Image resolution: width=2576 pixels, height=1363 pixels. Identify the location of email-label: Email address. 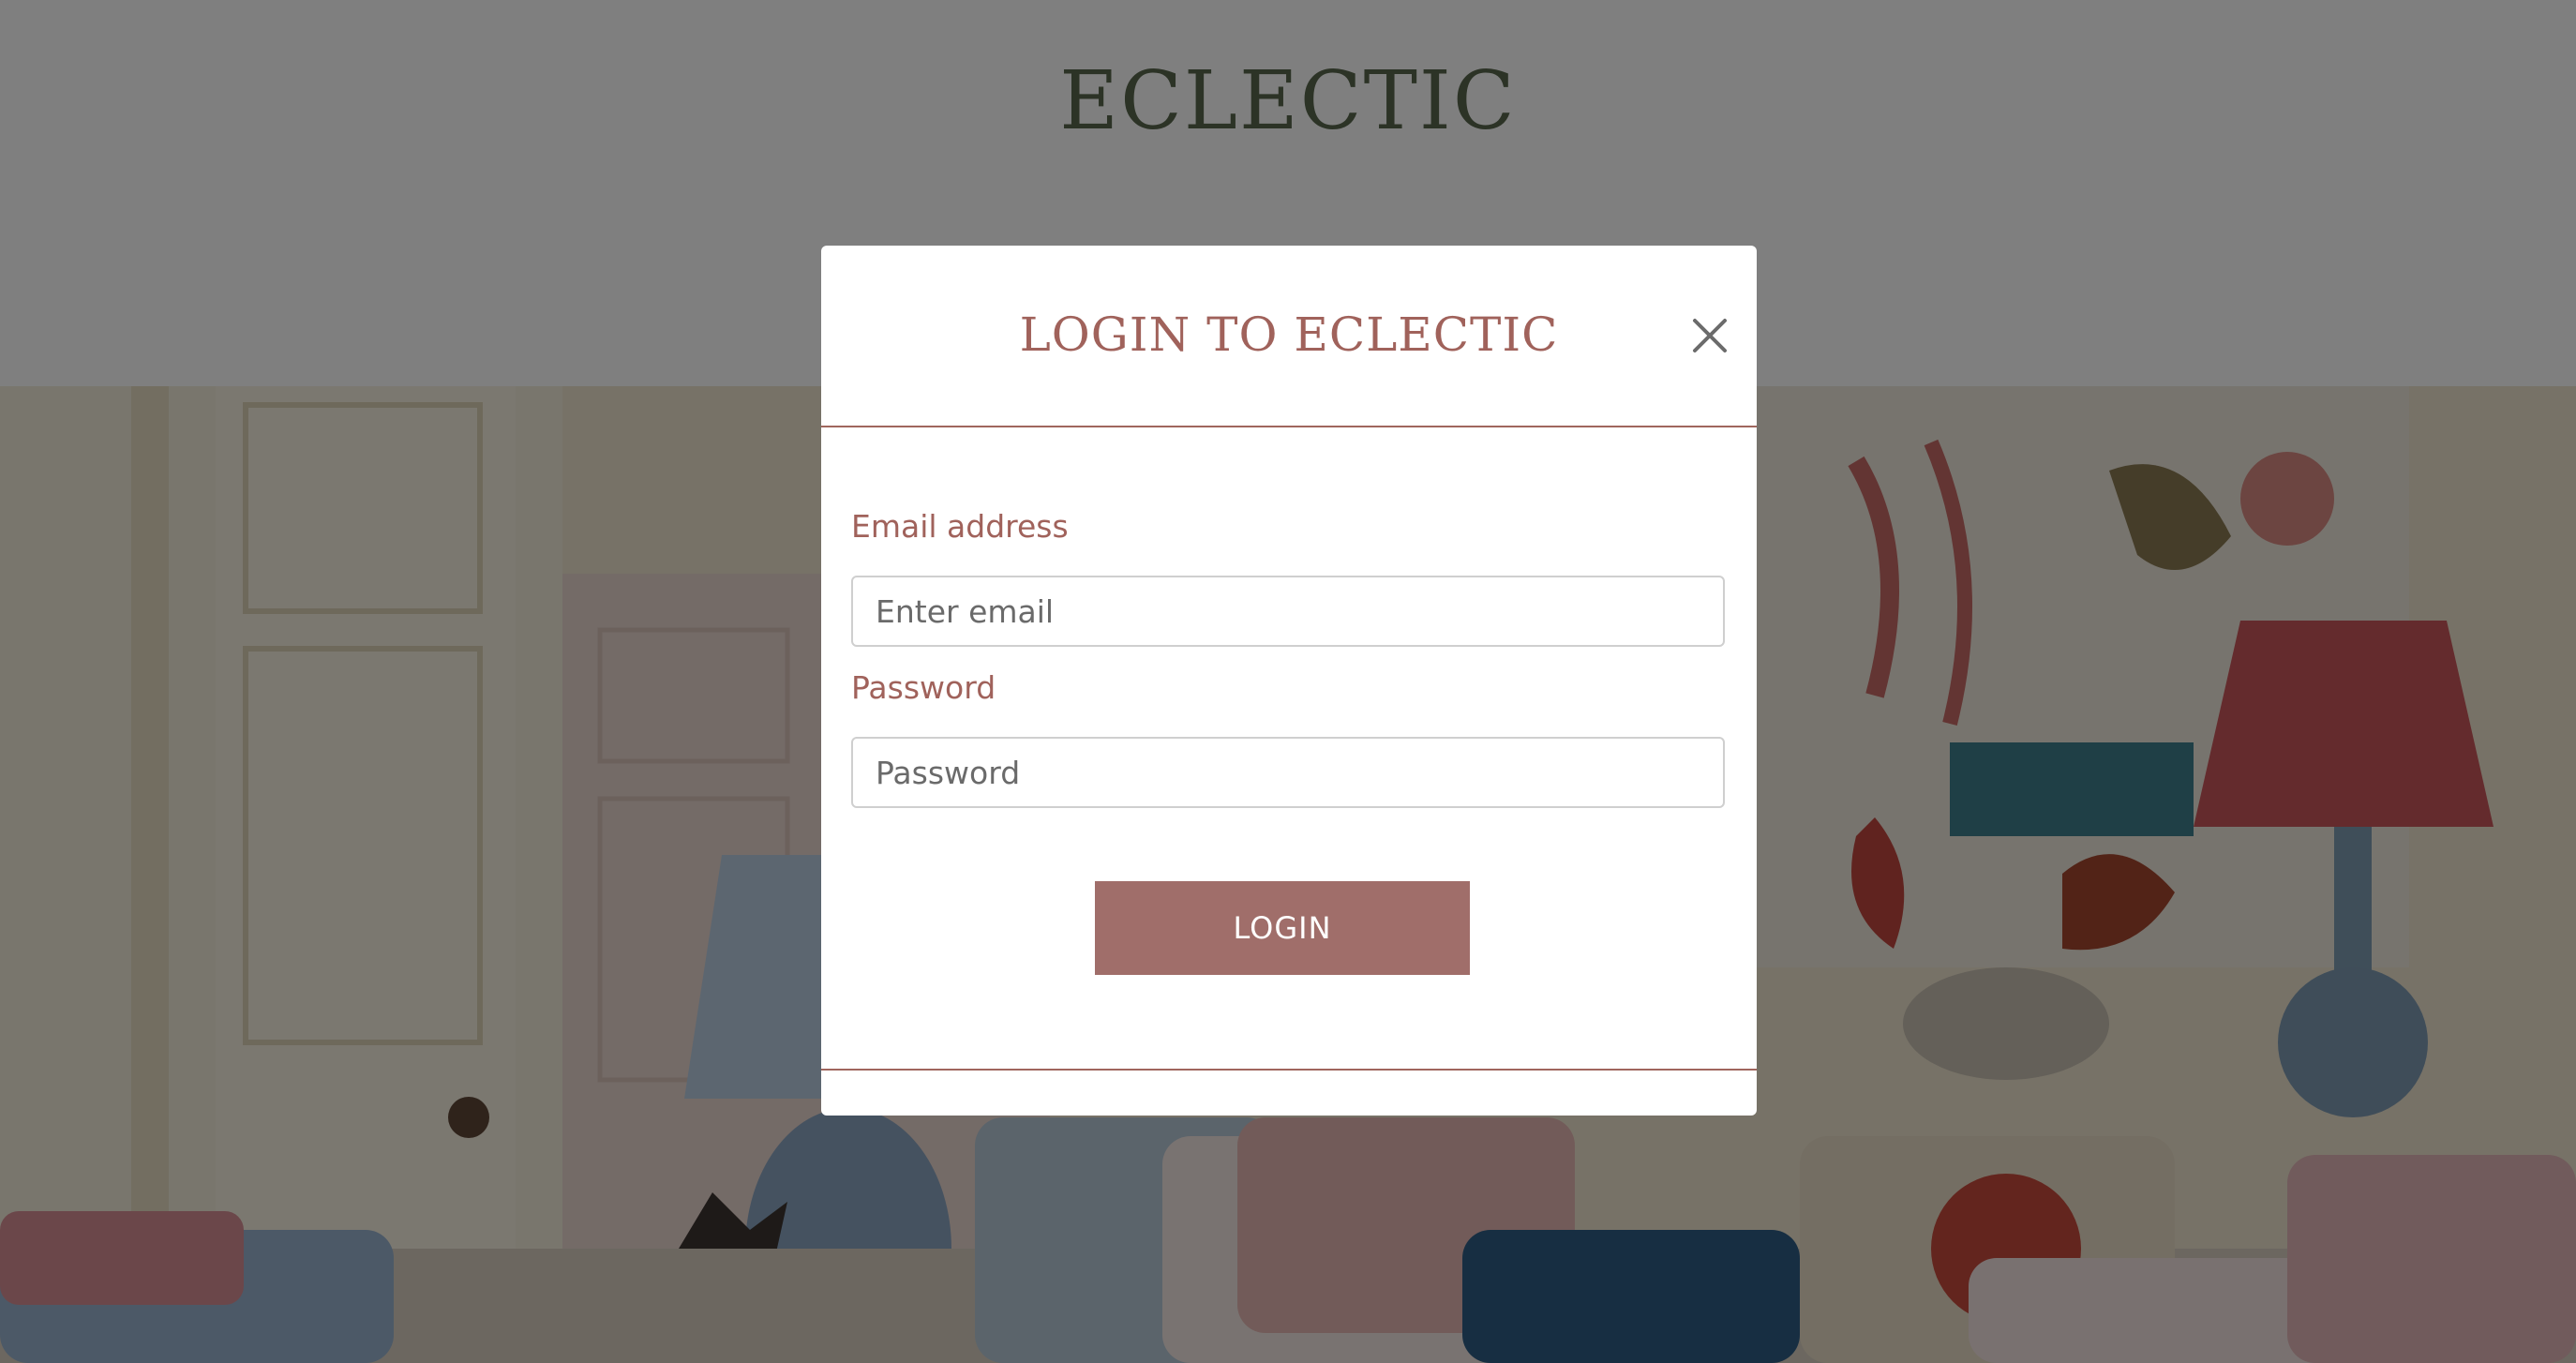
(960, 526).